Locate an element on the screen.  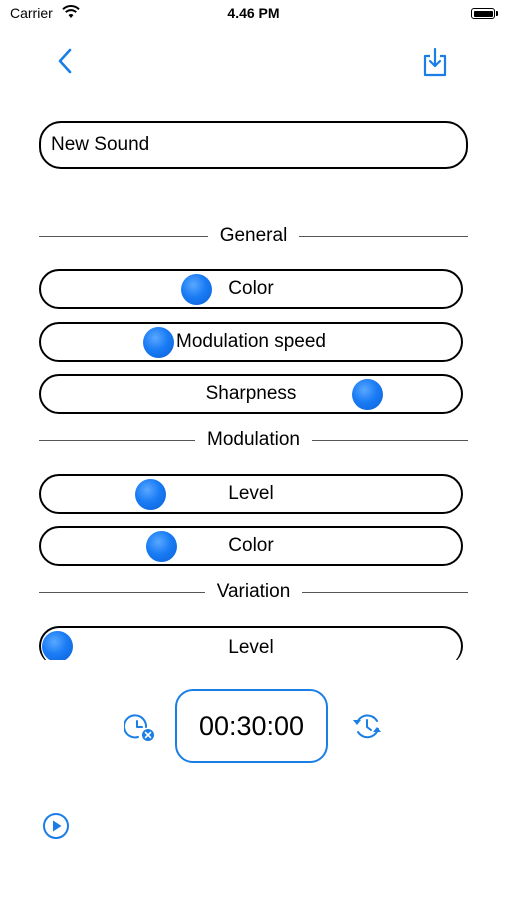
slider-label: Sharpness is located at coordinates (251, 393).